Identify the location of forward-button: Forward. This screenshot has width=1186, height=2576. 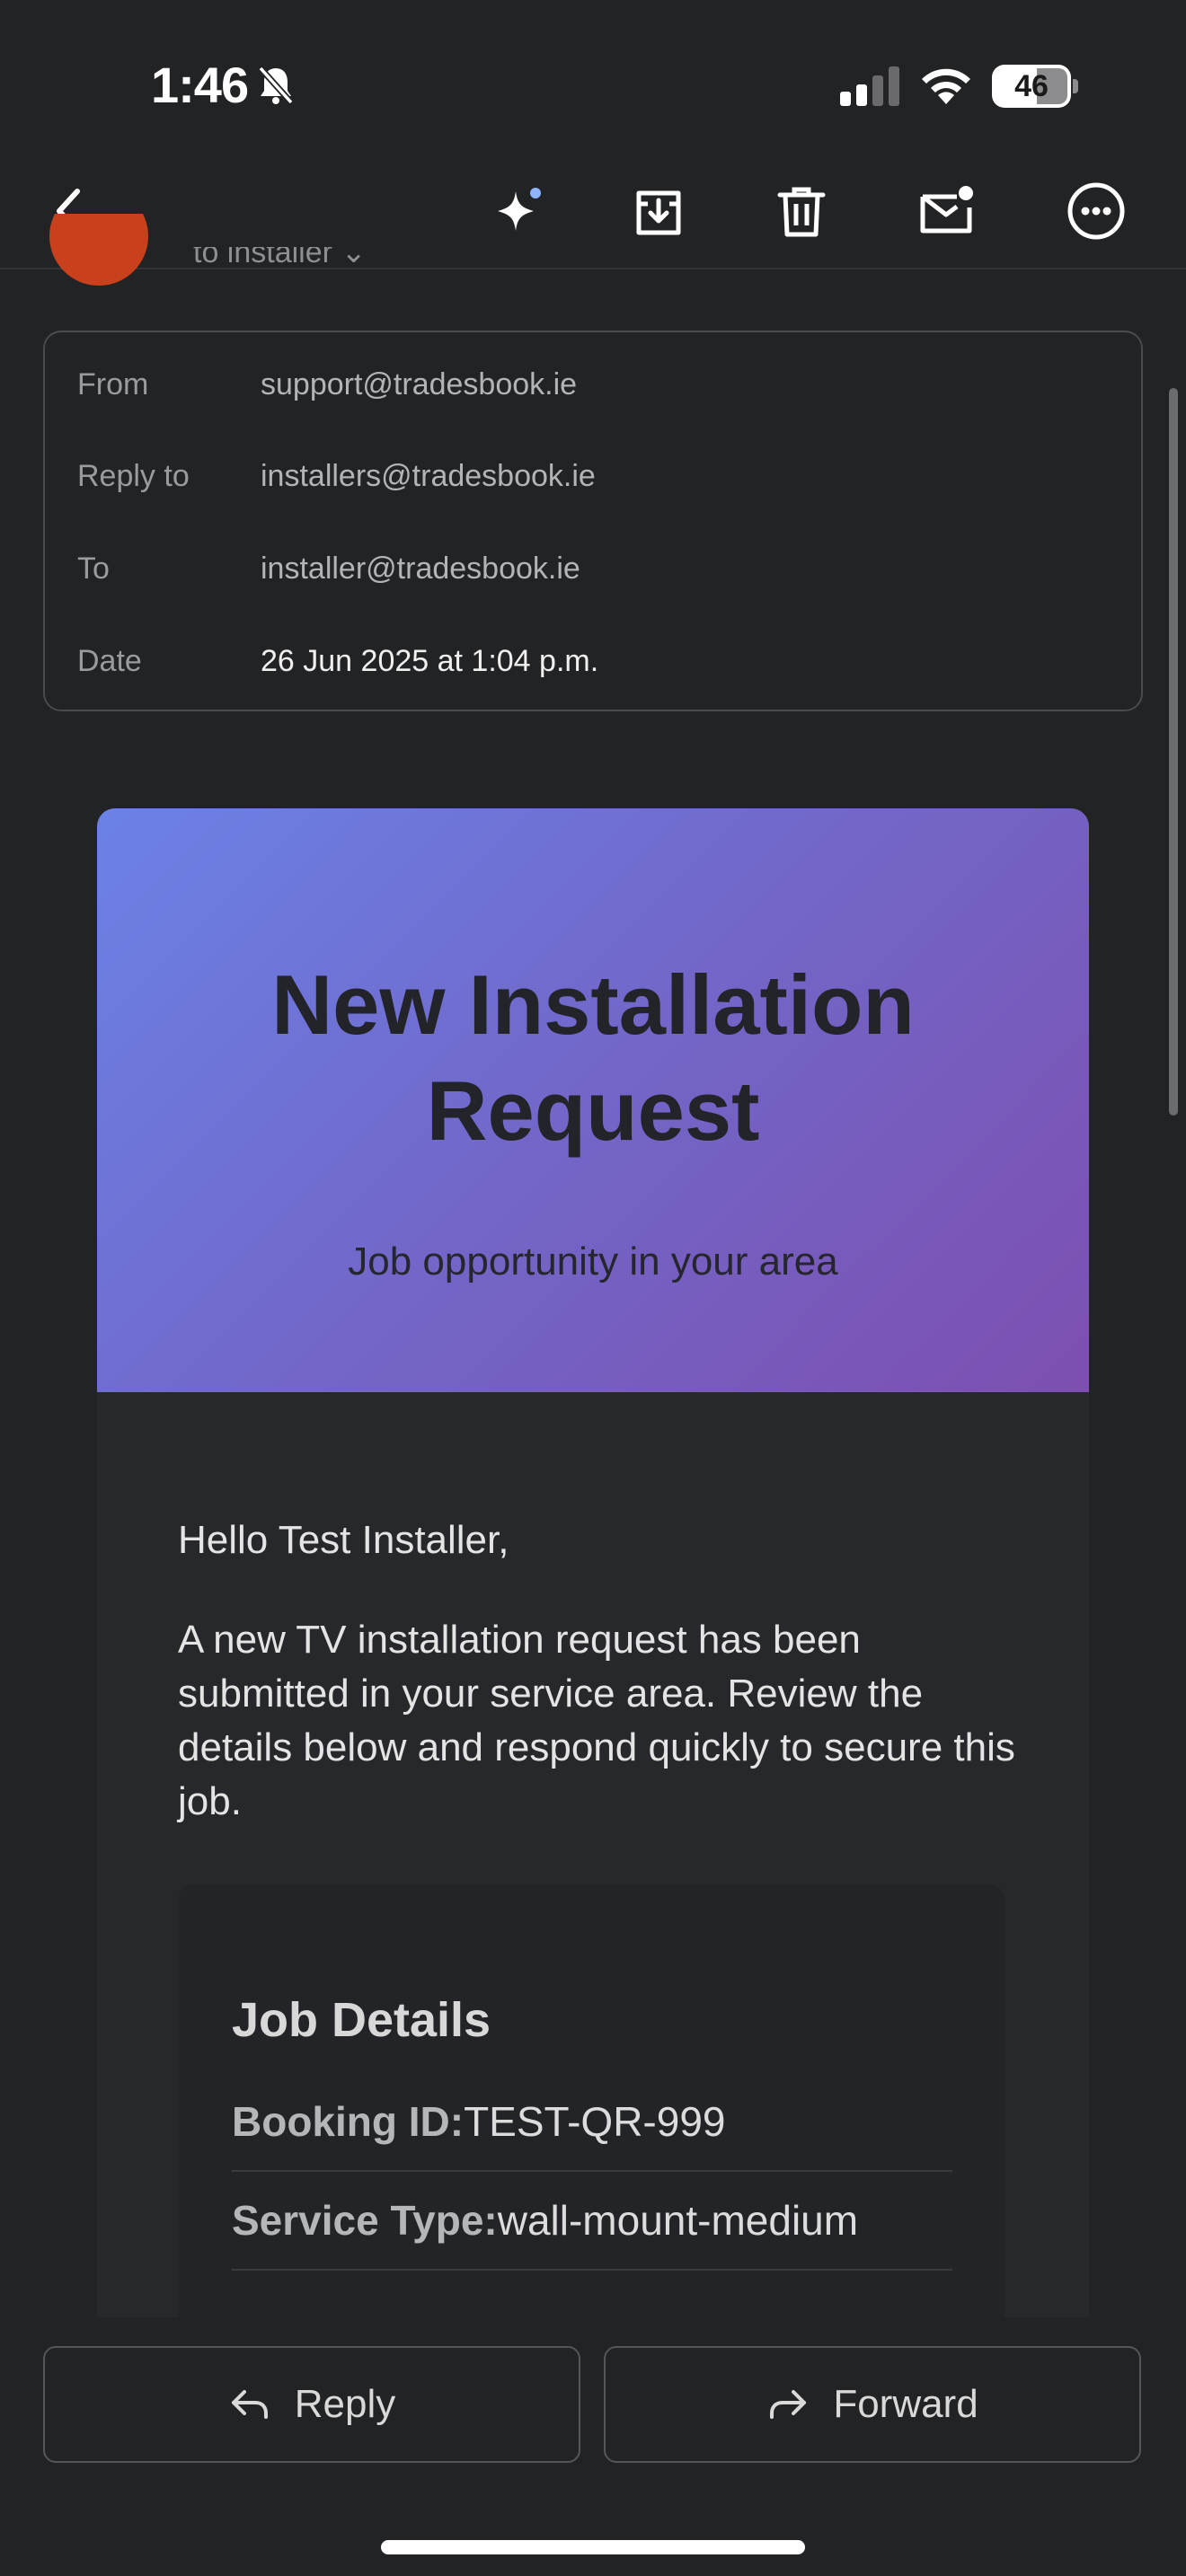
(872, 2404).